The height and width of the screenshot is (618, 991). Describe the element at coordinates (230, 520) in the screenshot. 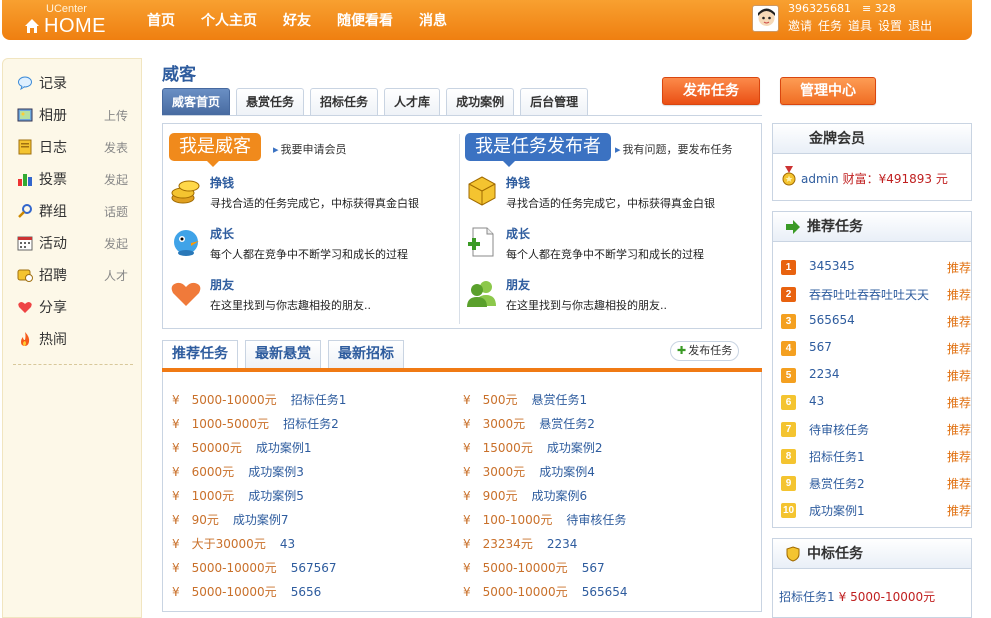

I see `task-row: ¥90元 成功案例7` at that location.